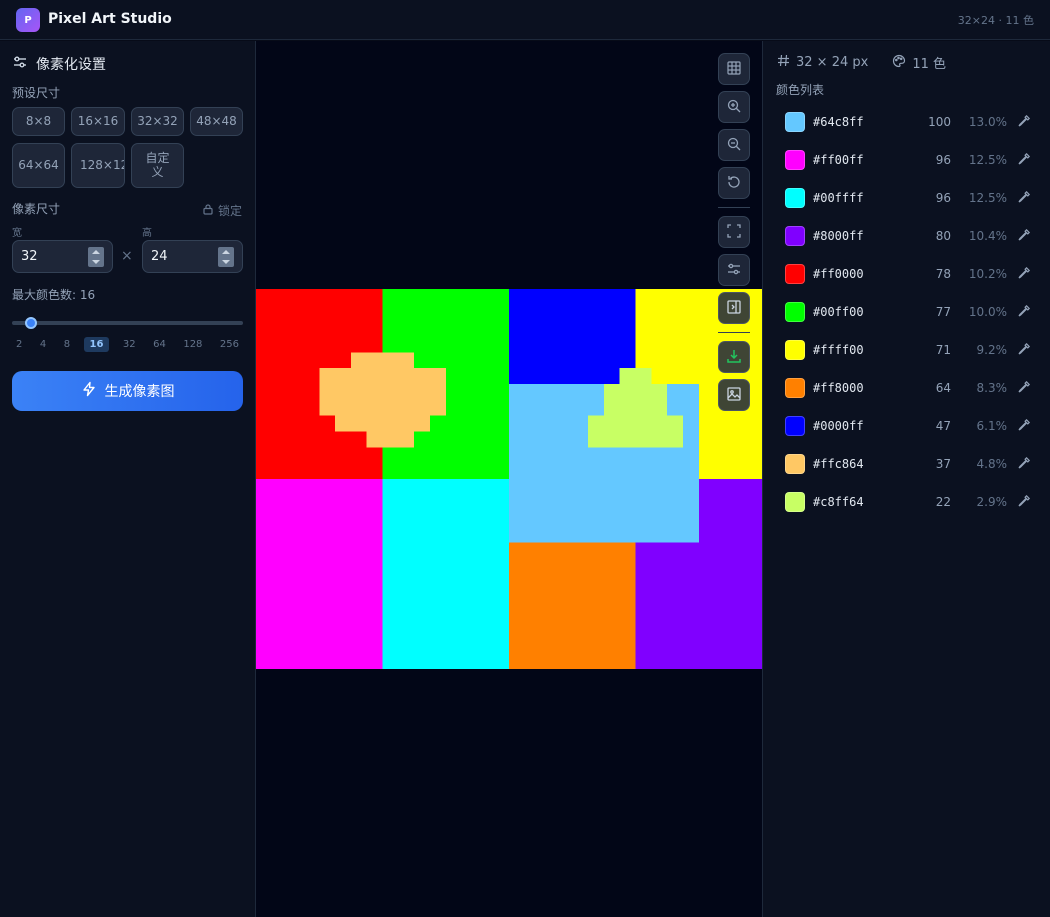 The width and height of the screenshot is (1050, 917). I want to click on preset-128x128-button: 128×128, so click(98, 165).